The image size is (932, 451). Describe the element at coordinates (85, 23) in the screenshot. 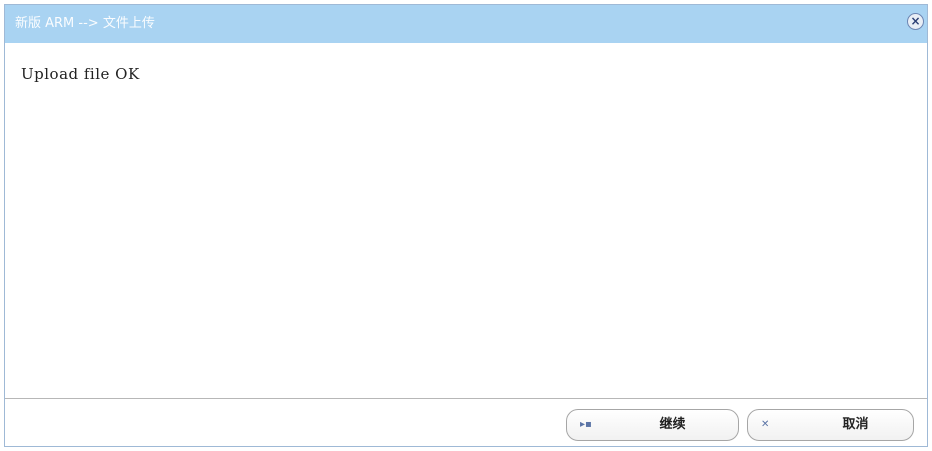

I see `dialog-title: 新版 ARM --> 文件上传` at that location.